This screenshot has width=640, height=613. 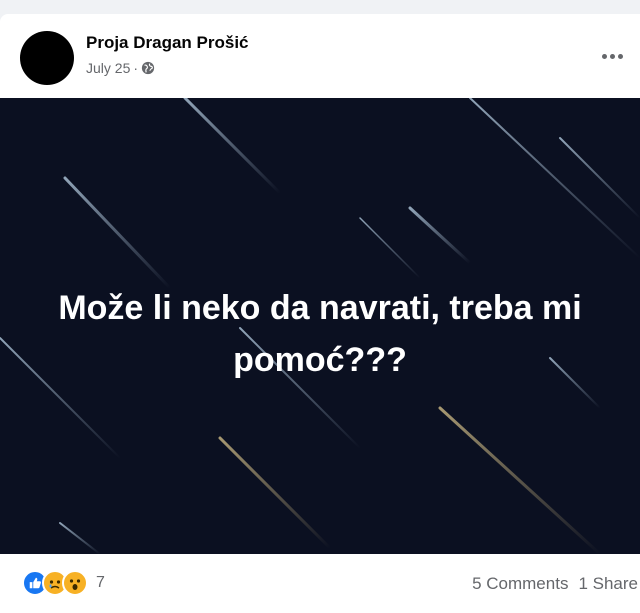 I want to click on globe-icon, so click(x=148, y=68).